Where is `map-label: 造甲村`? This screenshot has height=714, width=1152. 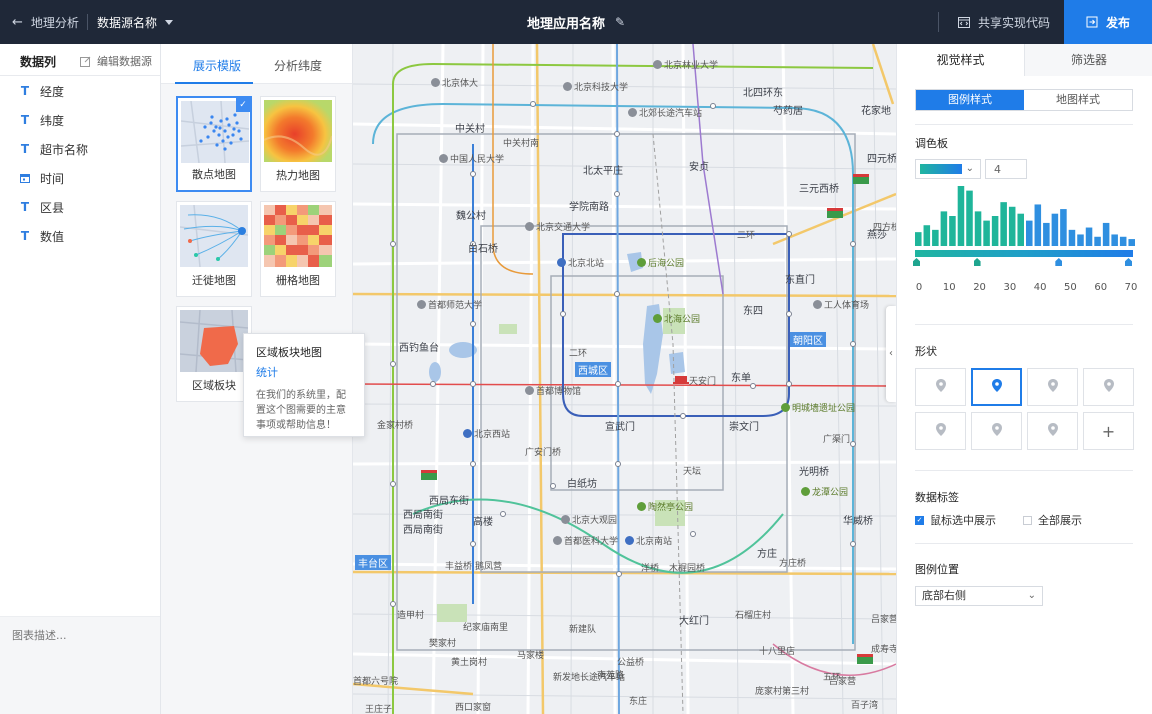 map-label: 造甲村 is located at coordinates (411, 616).